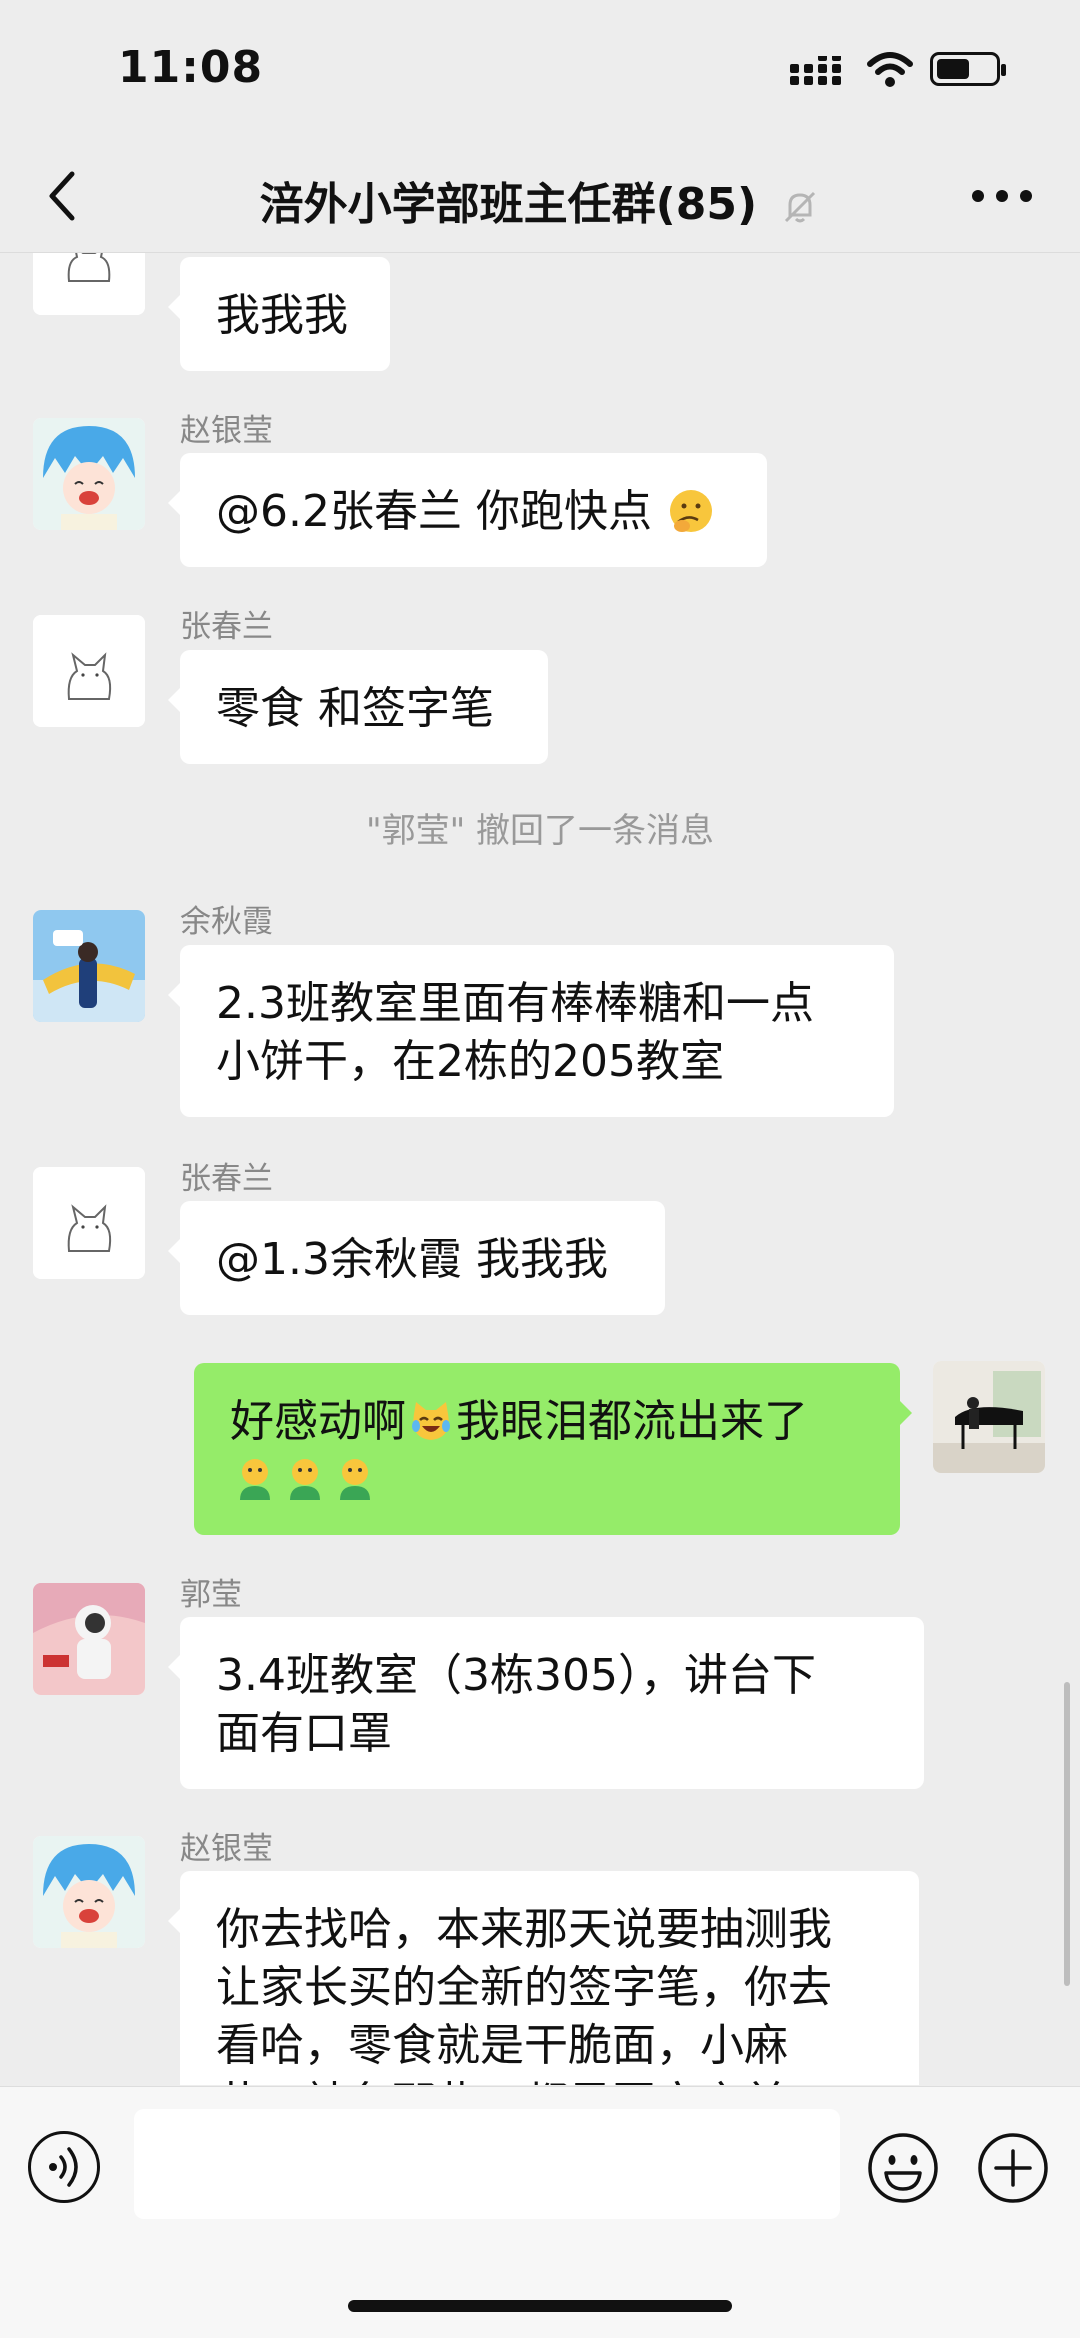 The image size is (1080, 2338). Describe the element at coordinates (470, 1061) in the screenshot. I see `message-line: 小饼干，在2栋的205教室` at that location.